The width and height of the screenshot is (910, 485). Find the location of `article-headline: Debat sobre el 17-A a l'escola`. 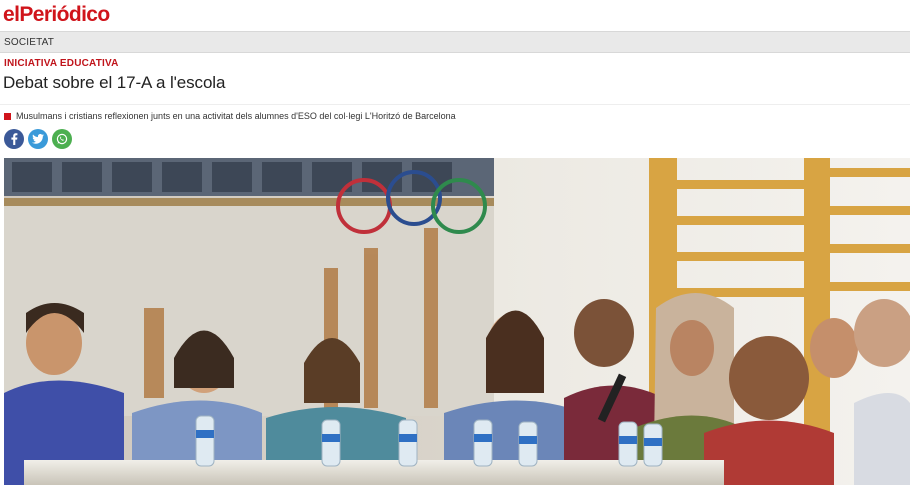

article-headline: Debat sobre el 17-A a l'escola is located at coordinates (114, 82).